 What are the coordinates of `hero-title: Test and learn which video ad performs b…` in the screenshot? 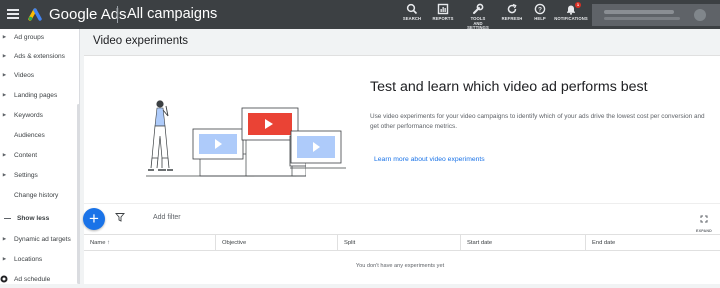 It's located at (509, 87).